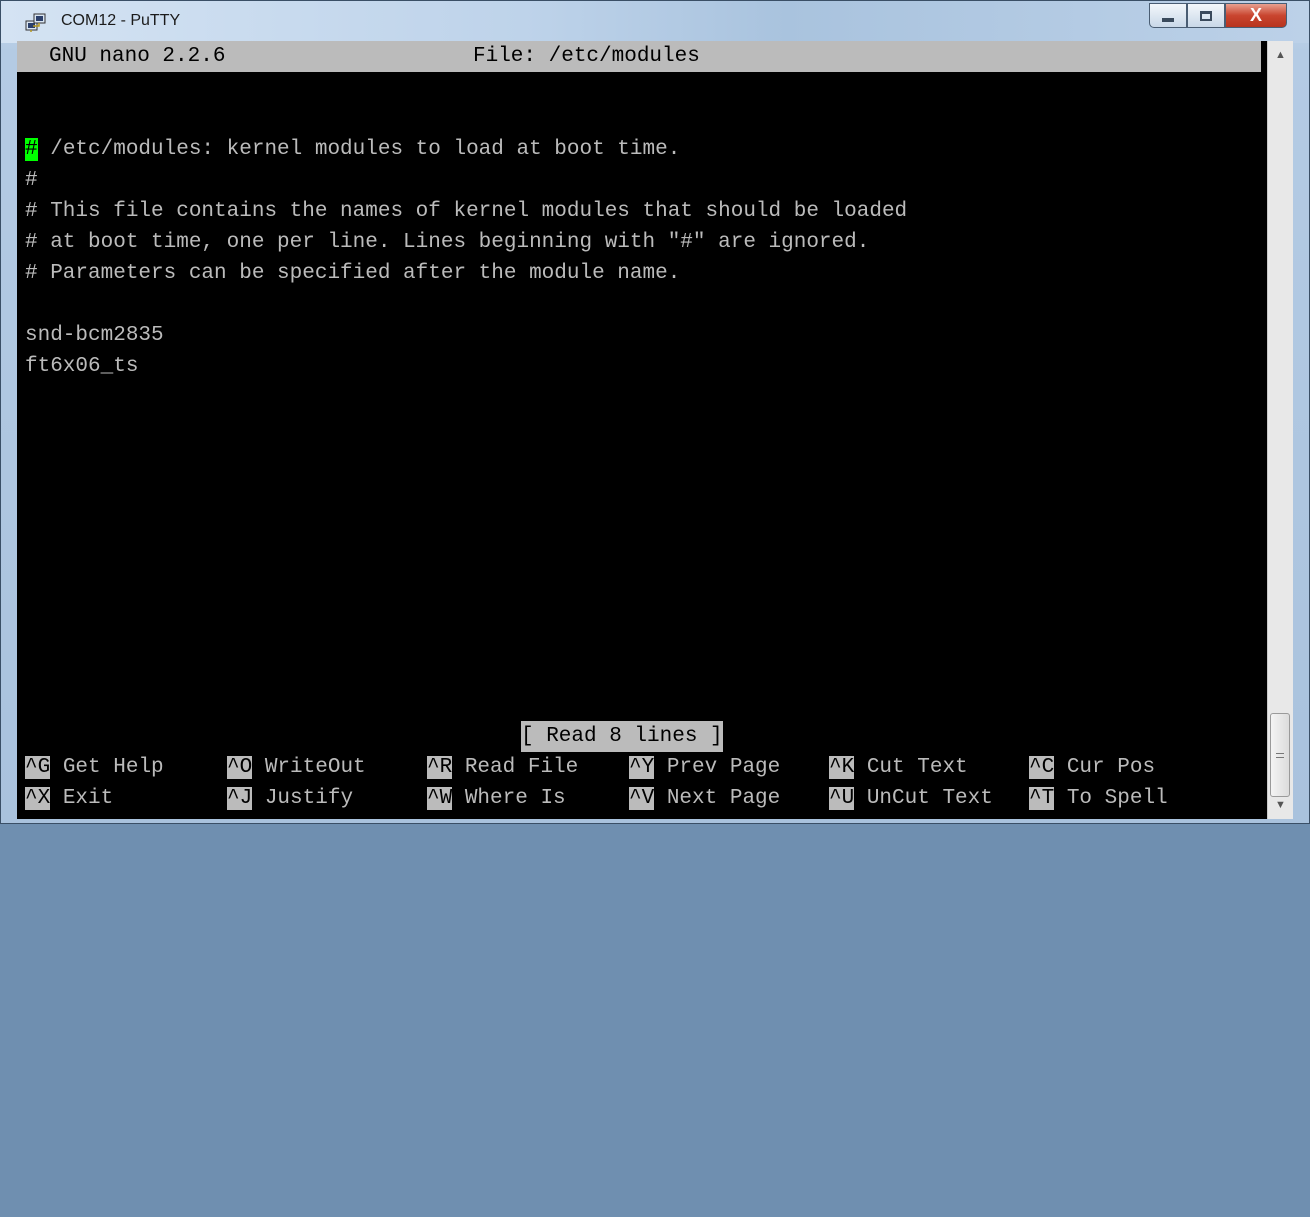 This screenshot has height=1217, width=1310. What do you see at coordinates (137, 56) in the screenshot?
I see `nano-version: GNU nano 2.2.6` at bounding box center [137, 56].